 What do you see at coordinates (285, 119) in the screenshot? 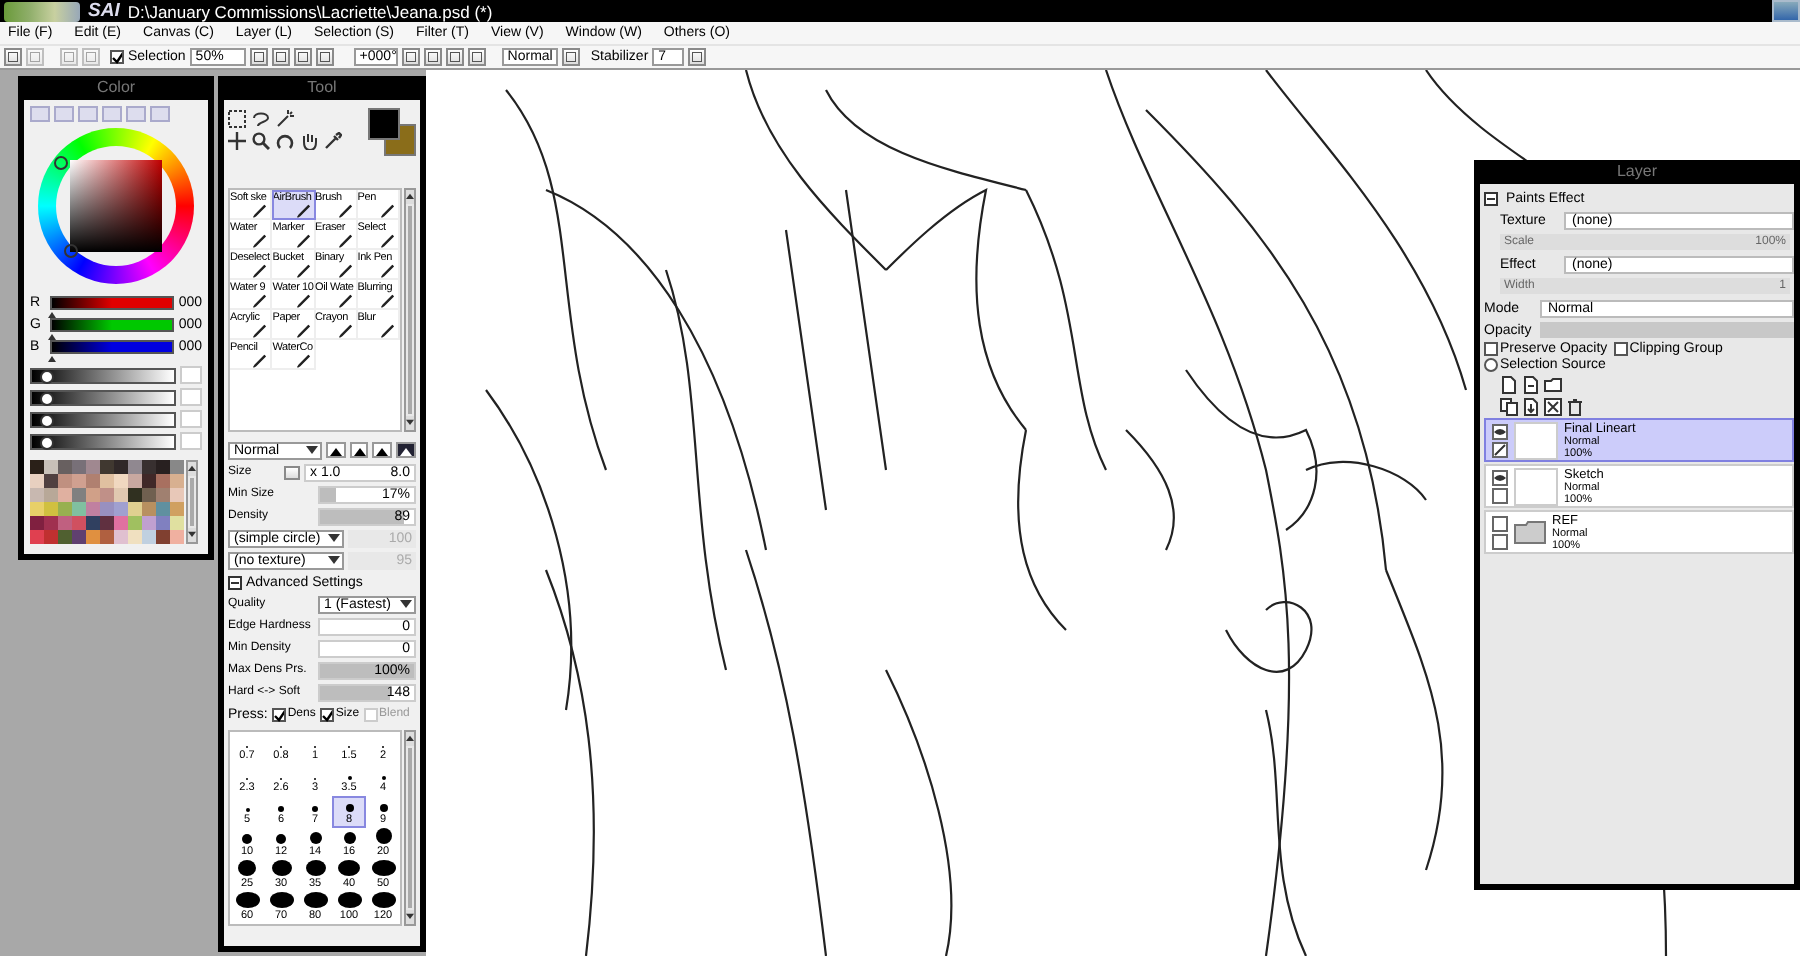
I see `magic-wand-icon` at bounding box center [285, 119].